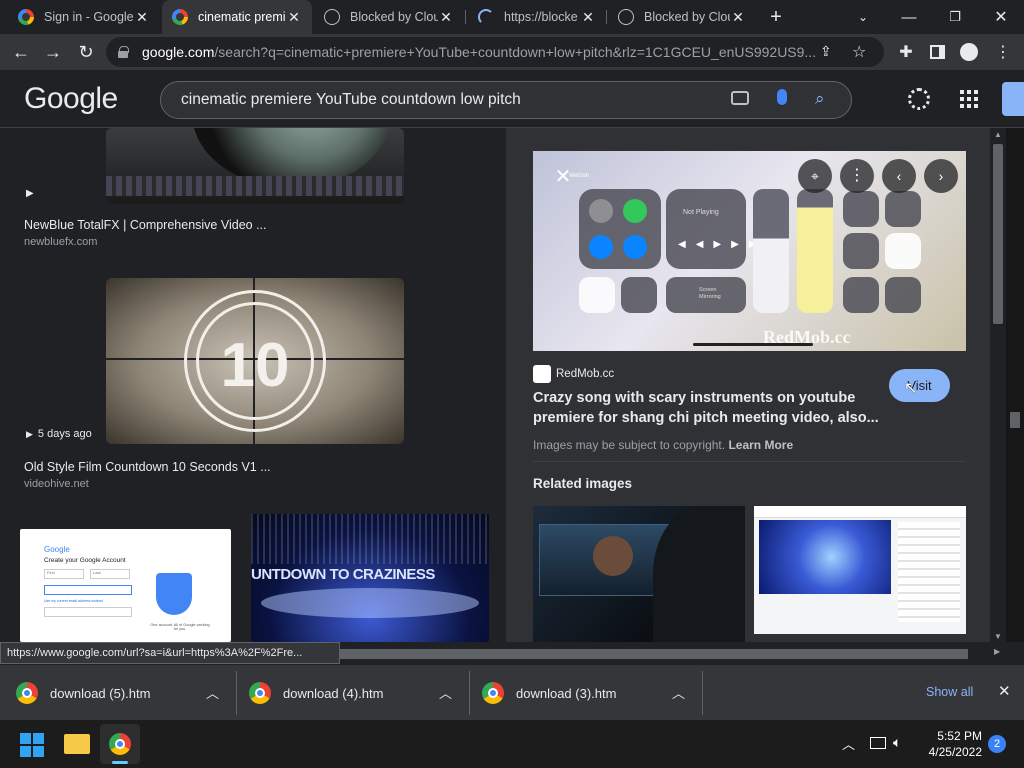 Image resolution: width=1024 pixels, height=768 pixels. Describe the element at coordinates (86, 52) in the screenshot. I see `reload-icon: ↻` at that location.